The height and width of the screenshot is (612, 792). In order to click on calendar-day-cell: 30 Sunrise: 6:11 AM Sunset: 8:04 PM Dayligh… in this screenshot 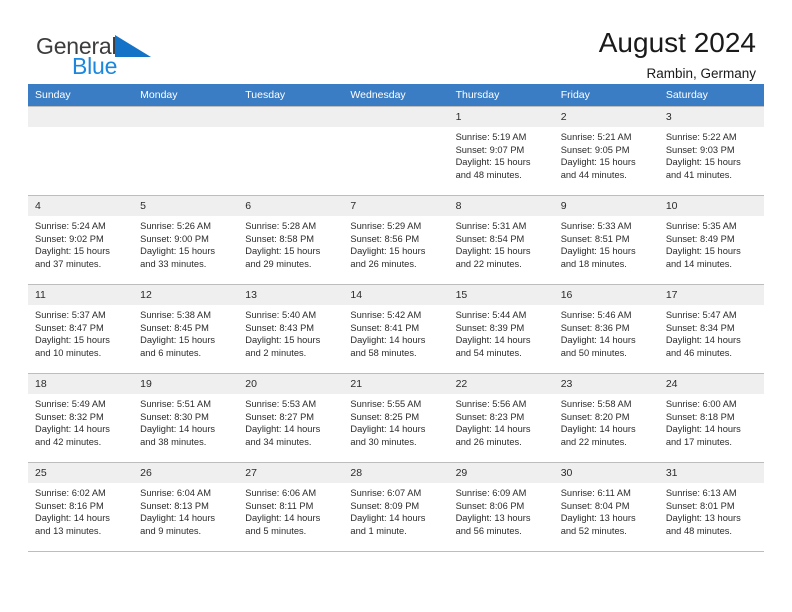, I will do `click(606, 507)`.